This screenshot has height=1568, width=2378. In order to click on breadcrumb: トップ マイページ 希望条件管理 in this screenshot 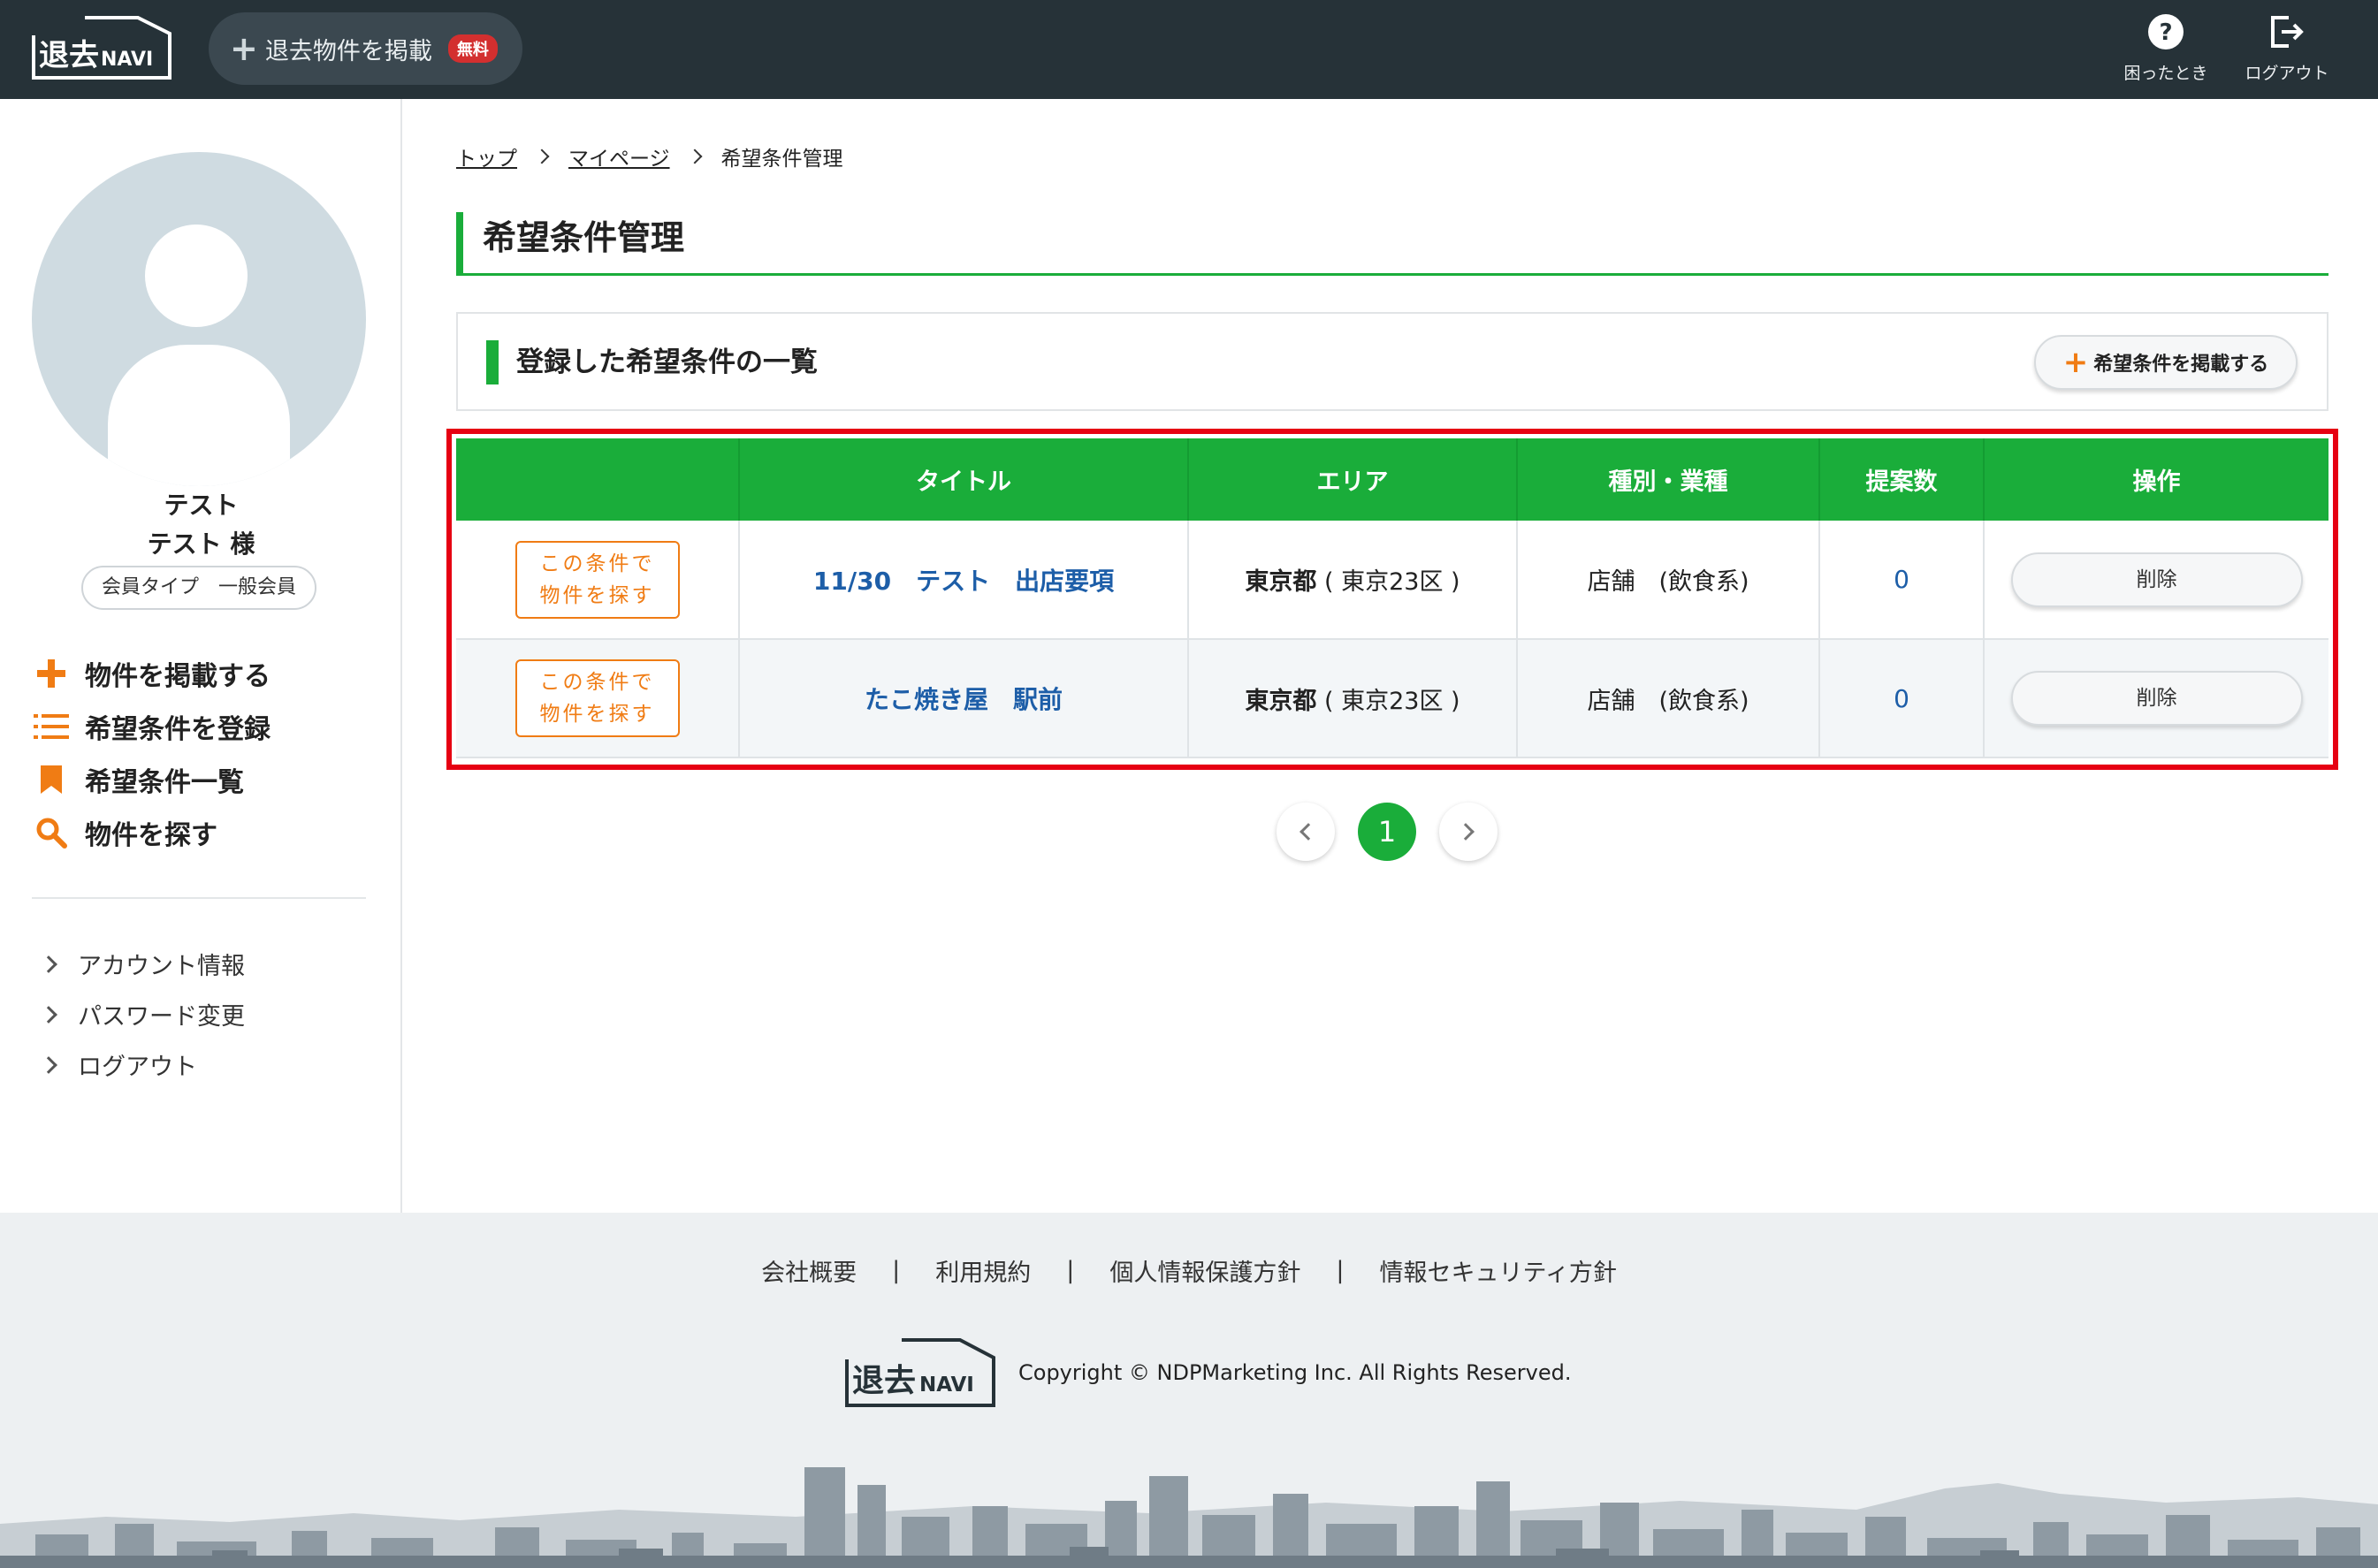, I will do `click(649, 156)`.